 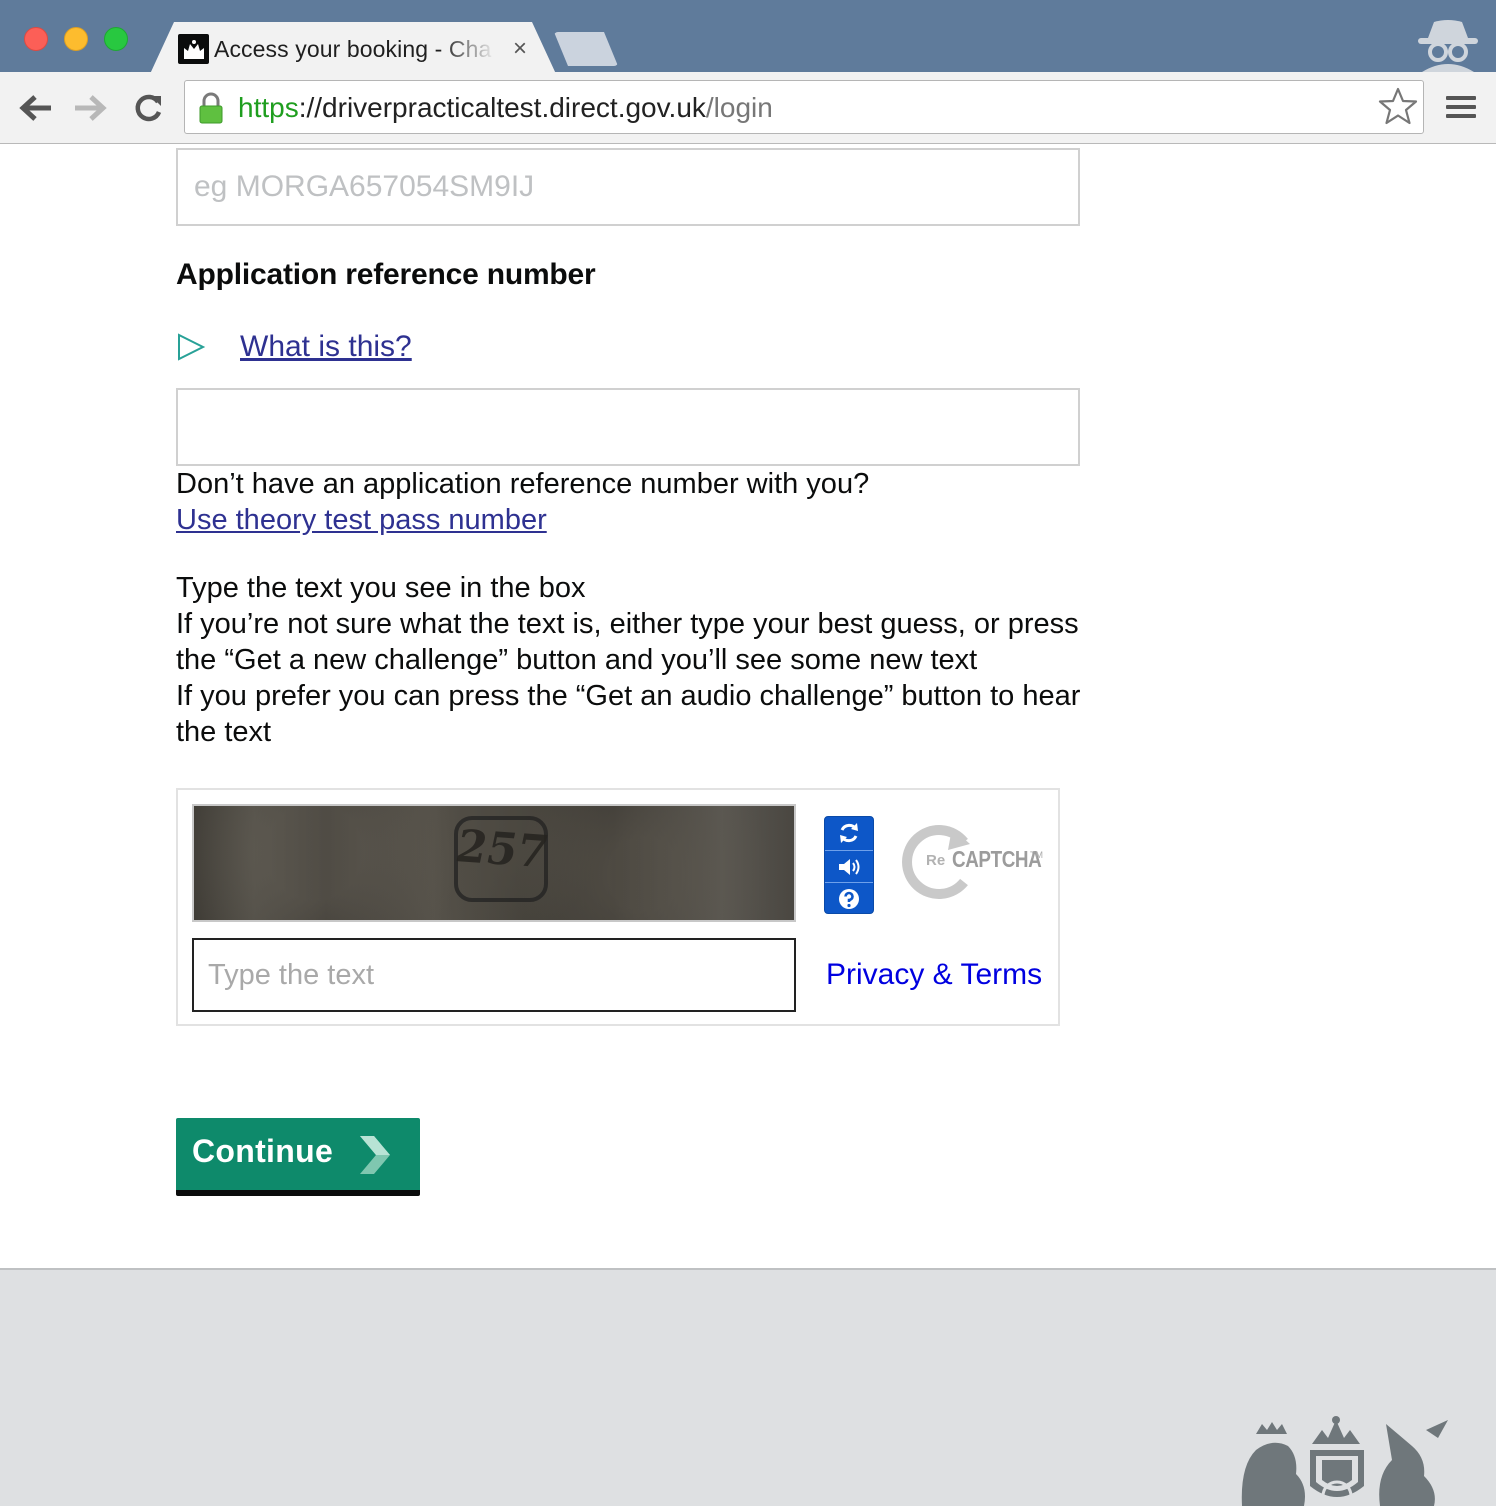 I want to click on back-button, so click(x=36, y=108).